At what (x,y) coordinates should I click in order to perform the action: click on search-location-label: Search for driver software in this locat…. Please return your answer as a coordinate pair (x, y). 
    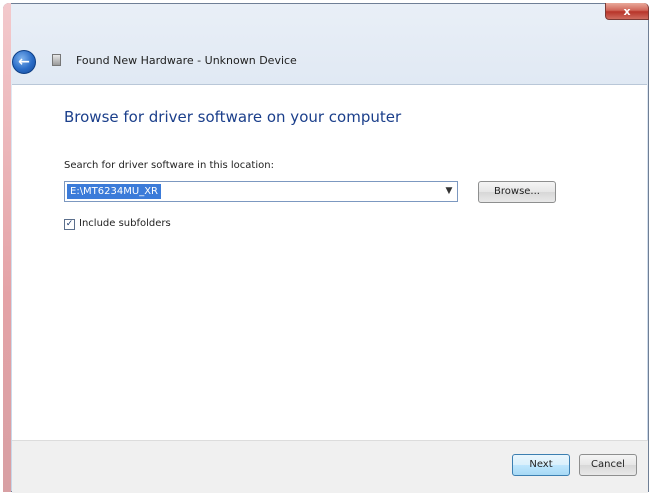
    Looking at the image, I should click on (169, 165).